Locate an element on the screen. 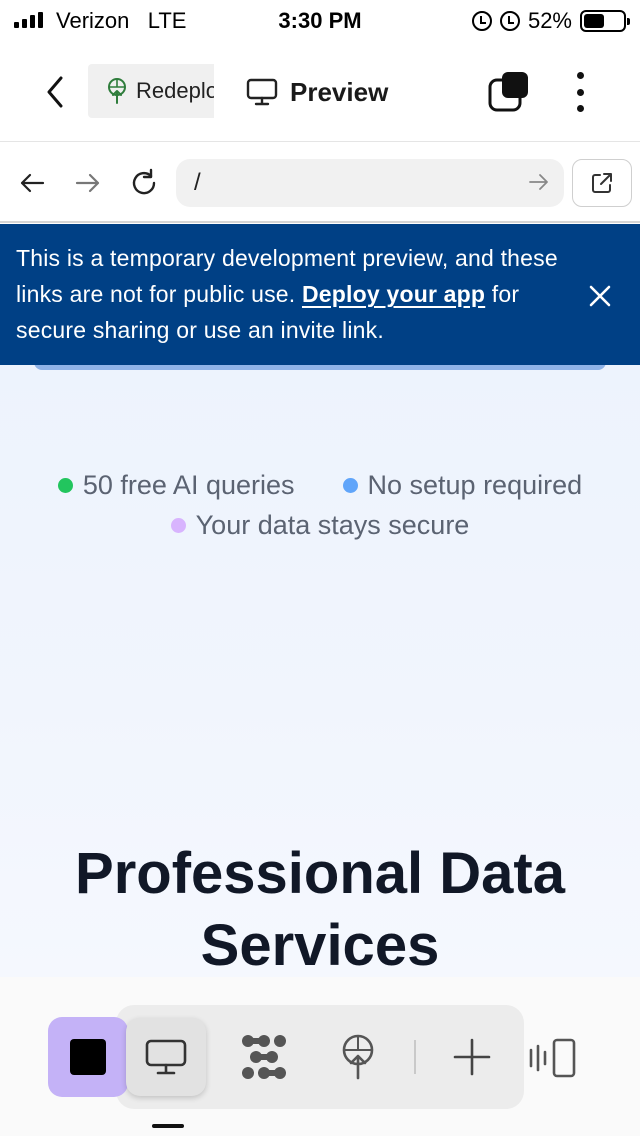  status-bar: Verizon LTE 3:30 PM 52% is located at coordinates (320, 20).